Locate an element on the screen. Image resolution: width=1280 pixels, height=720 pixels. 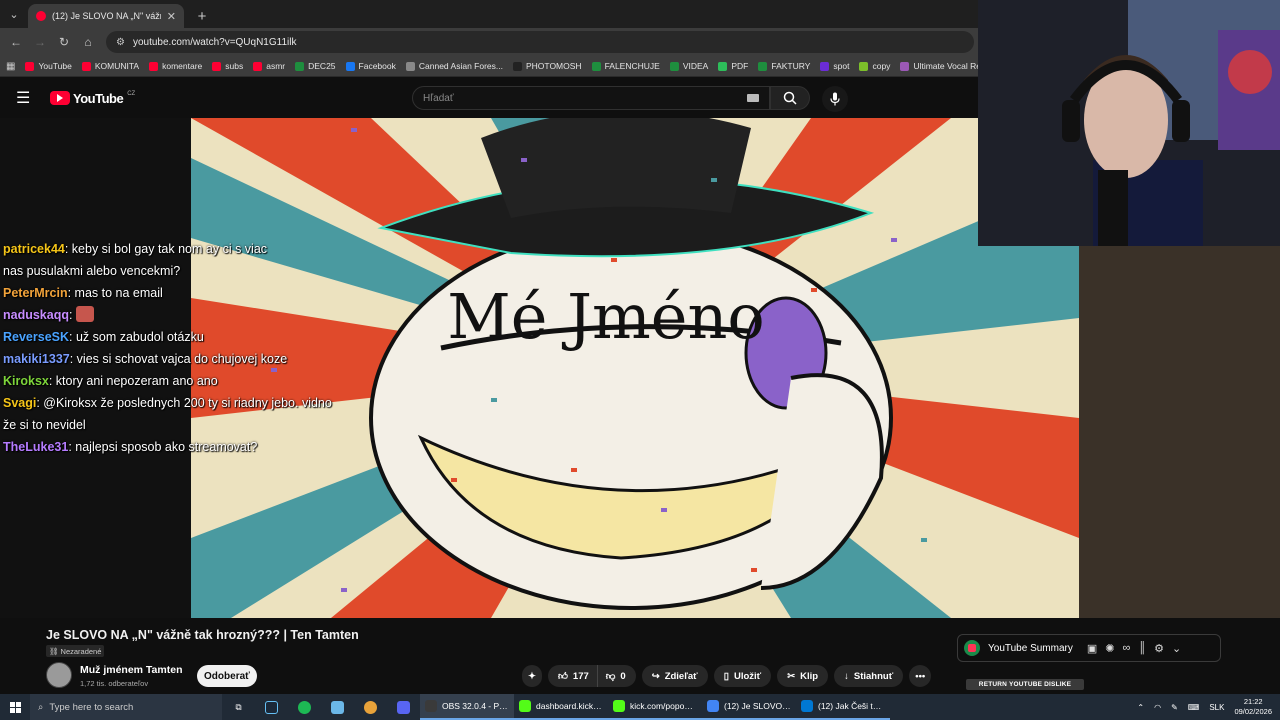
chat-message: ReverseSK: už som zabudol otázku is located at coordinates (173, 337).